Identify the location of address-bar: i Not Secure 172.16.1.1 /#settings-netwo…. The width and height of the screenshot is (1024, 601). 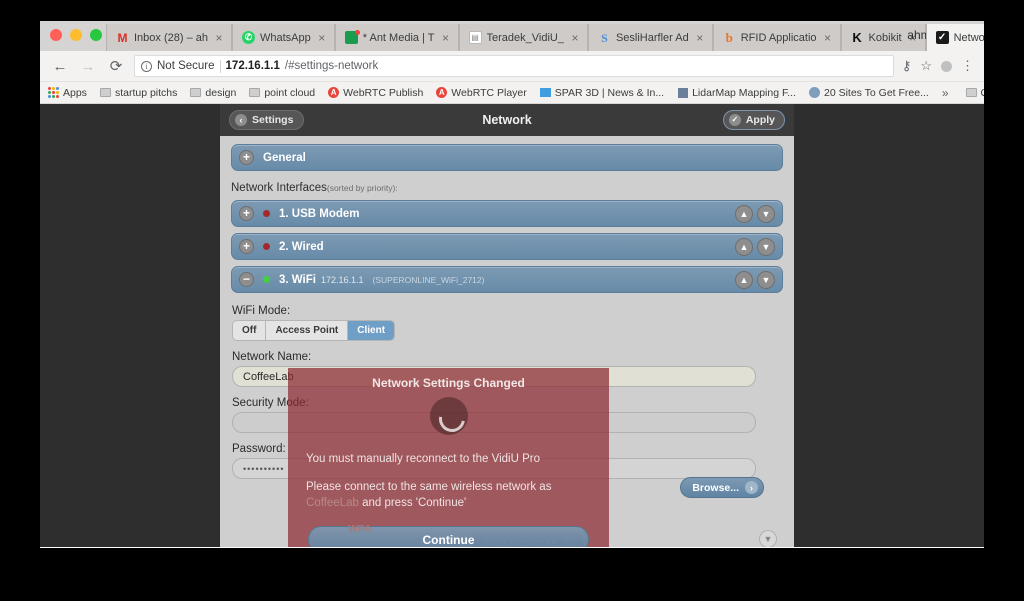
(514, 66).